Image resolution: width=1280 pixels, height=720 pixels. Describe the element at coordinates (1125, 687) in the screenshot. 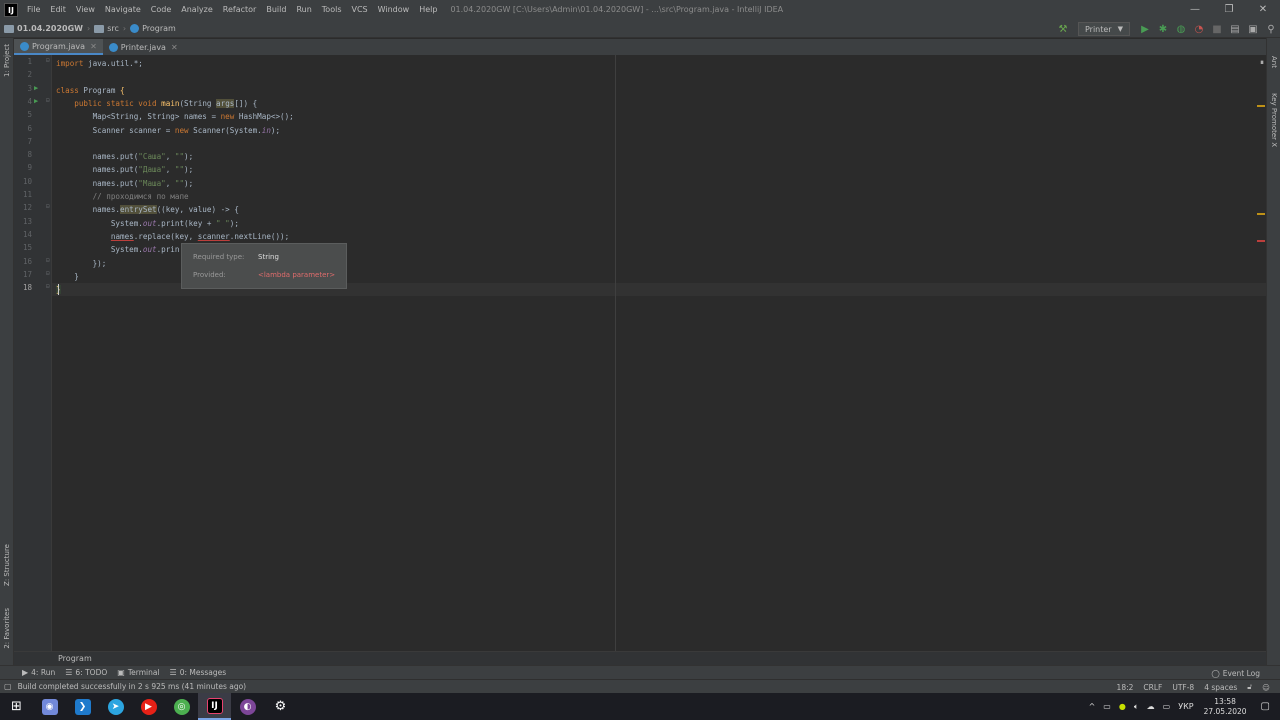

I see `caret-position: 18:2` at that location.